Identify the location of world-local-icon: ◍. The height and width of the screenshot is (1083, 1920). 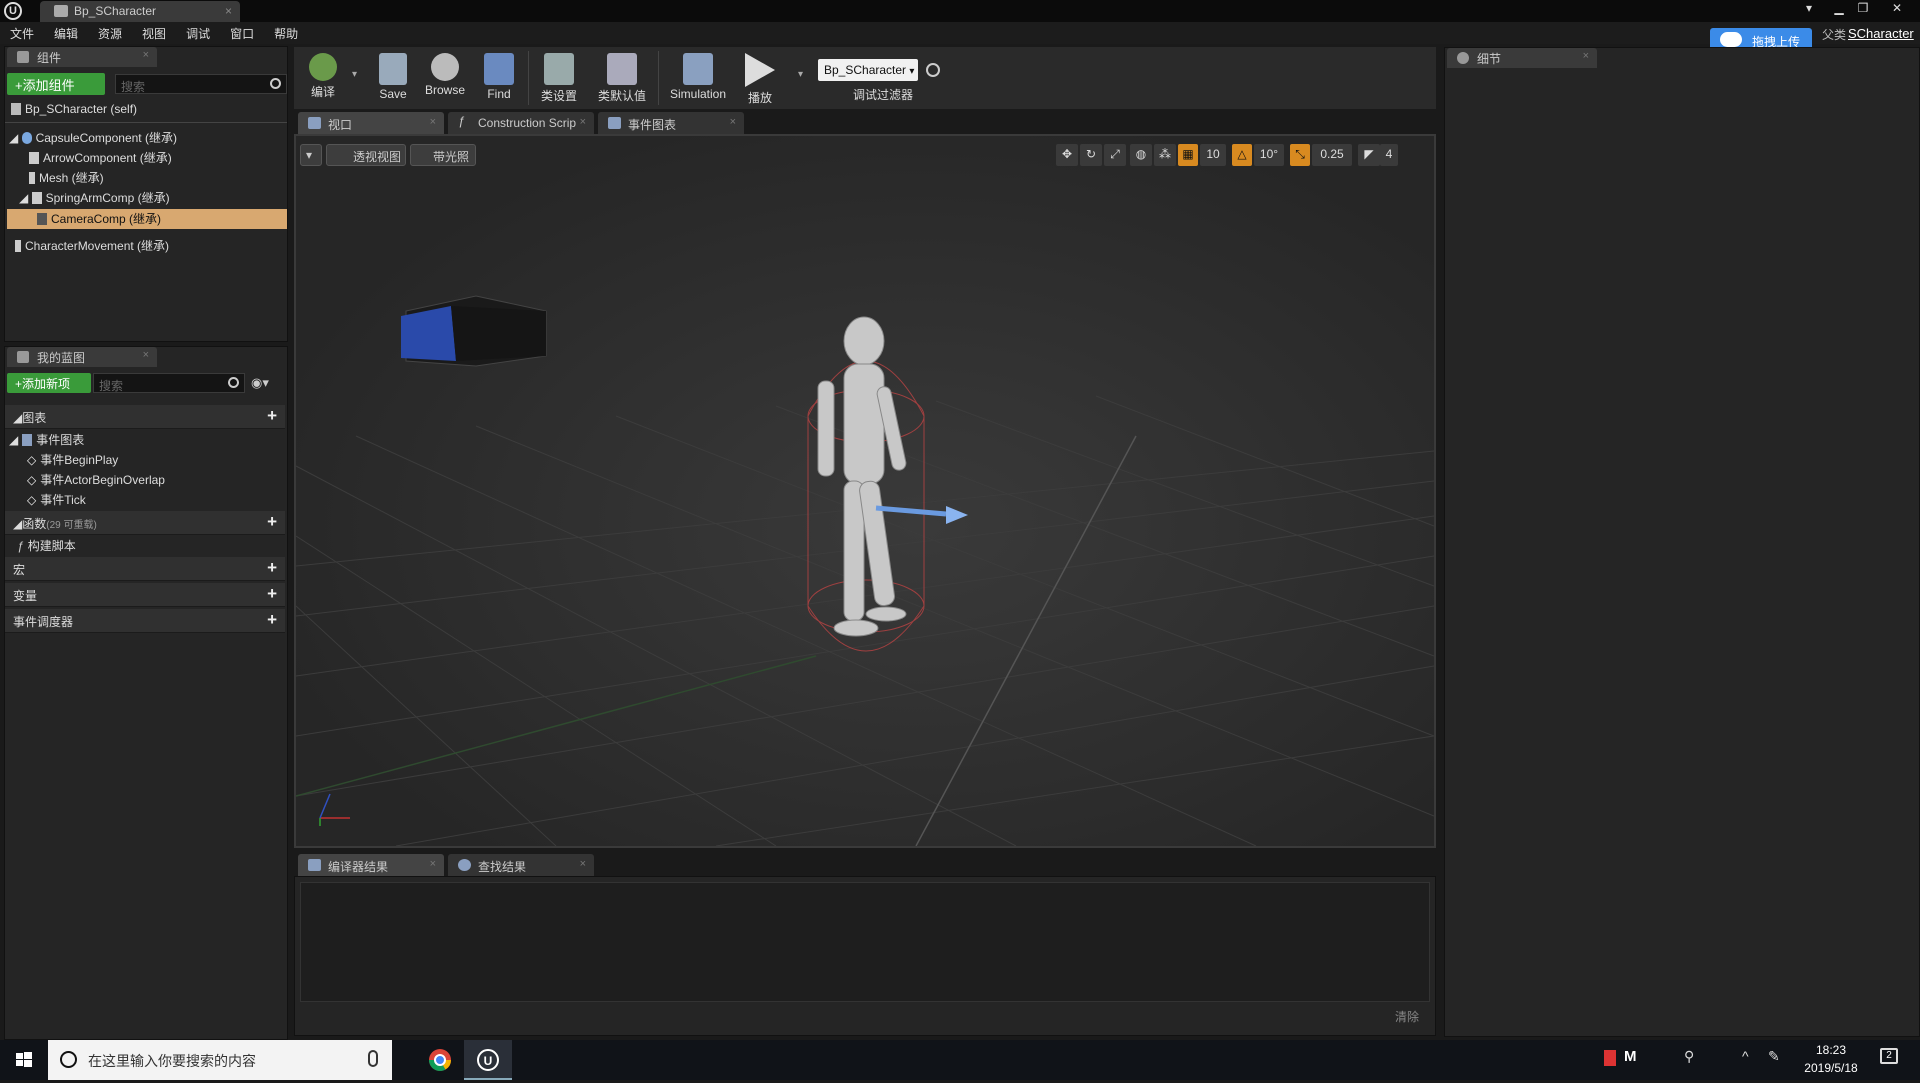
(1141, 155).